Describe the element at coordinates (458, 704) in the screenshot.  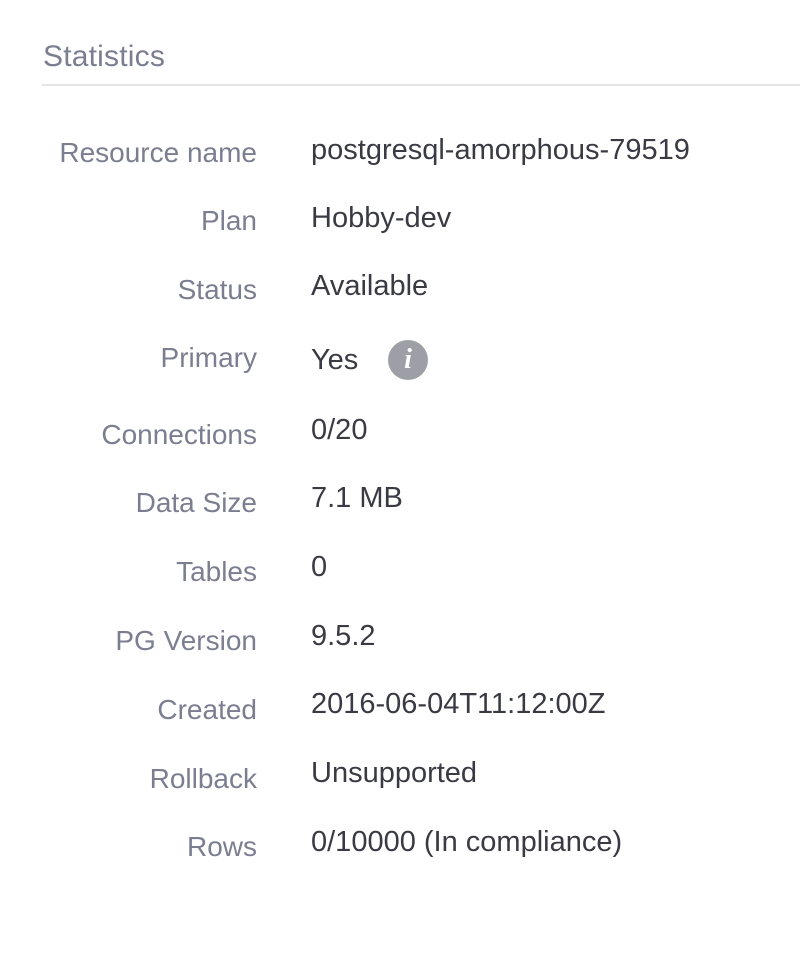
I see `stat-value: 2016-06-04T11:12:00Z` at that location.